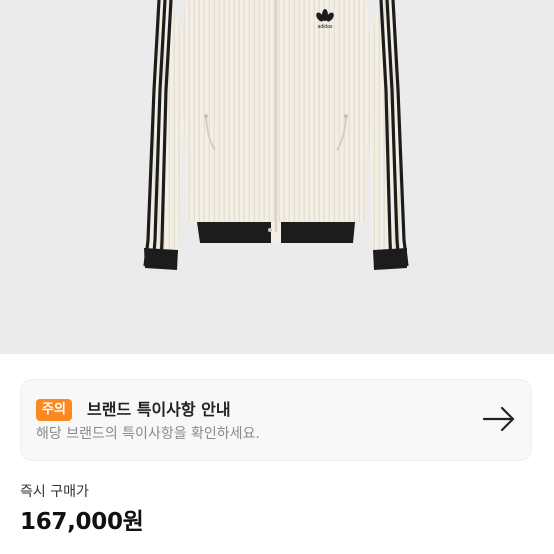  I want to click on notice-title: 브랜드 특이사항 안내, so click(159, 409).